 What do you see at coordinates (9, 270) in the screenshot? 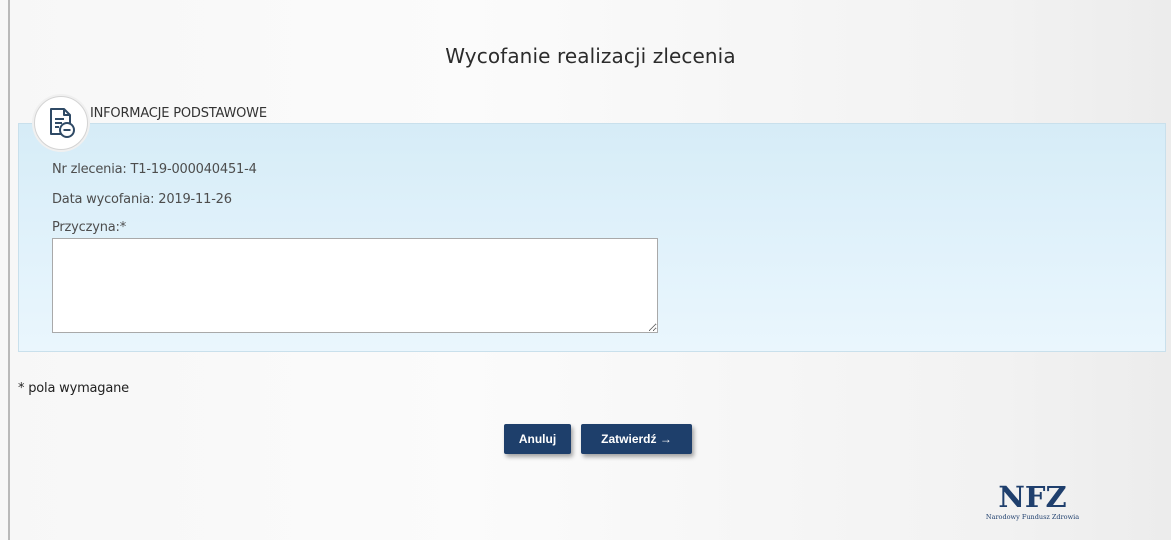
I see `left-border` at bounding box center [9, 270].